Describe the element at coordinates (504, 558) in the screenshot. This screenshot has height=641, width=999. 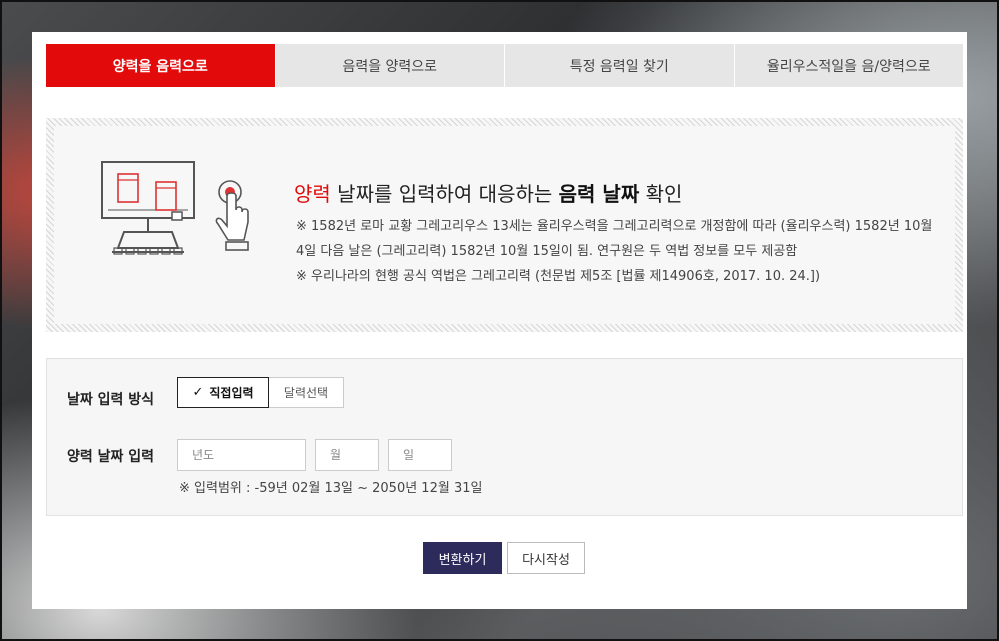
I see `action-buttons: 변환하기 다시작성` at that location.